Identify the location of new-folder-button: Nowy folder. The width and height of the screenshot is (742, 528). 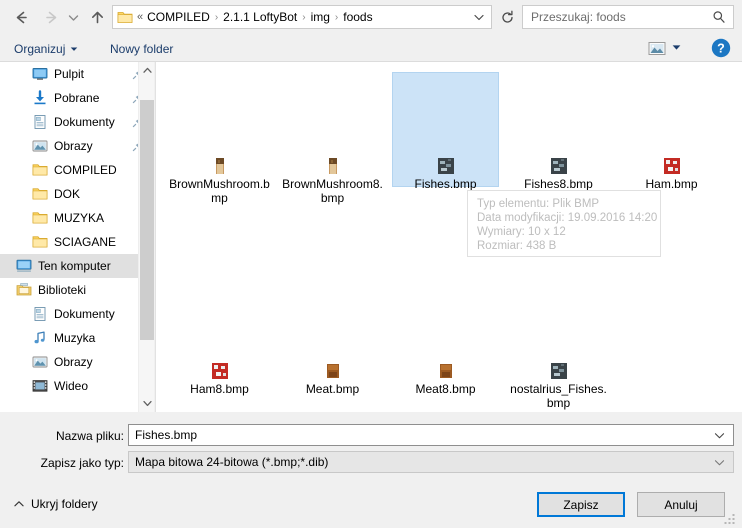
(141, 48).